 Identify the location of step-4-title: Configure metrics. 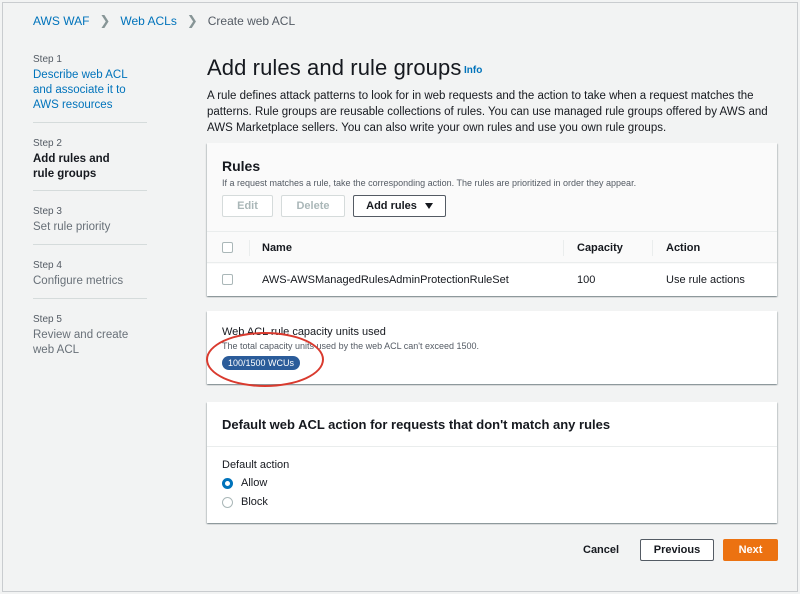
(78, 281).